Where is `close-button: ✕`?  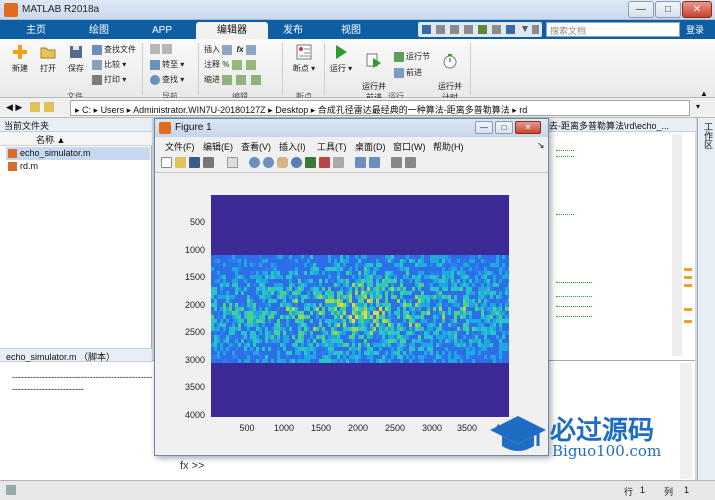
close-button: ✕ is located at coordinates (697, 9).